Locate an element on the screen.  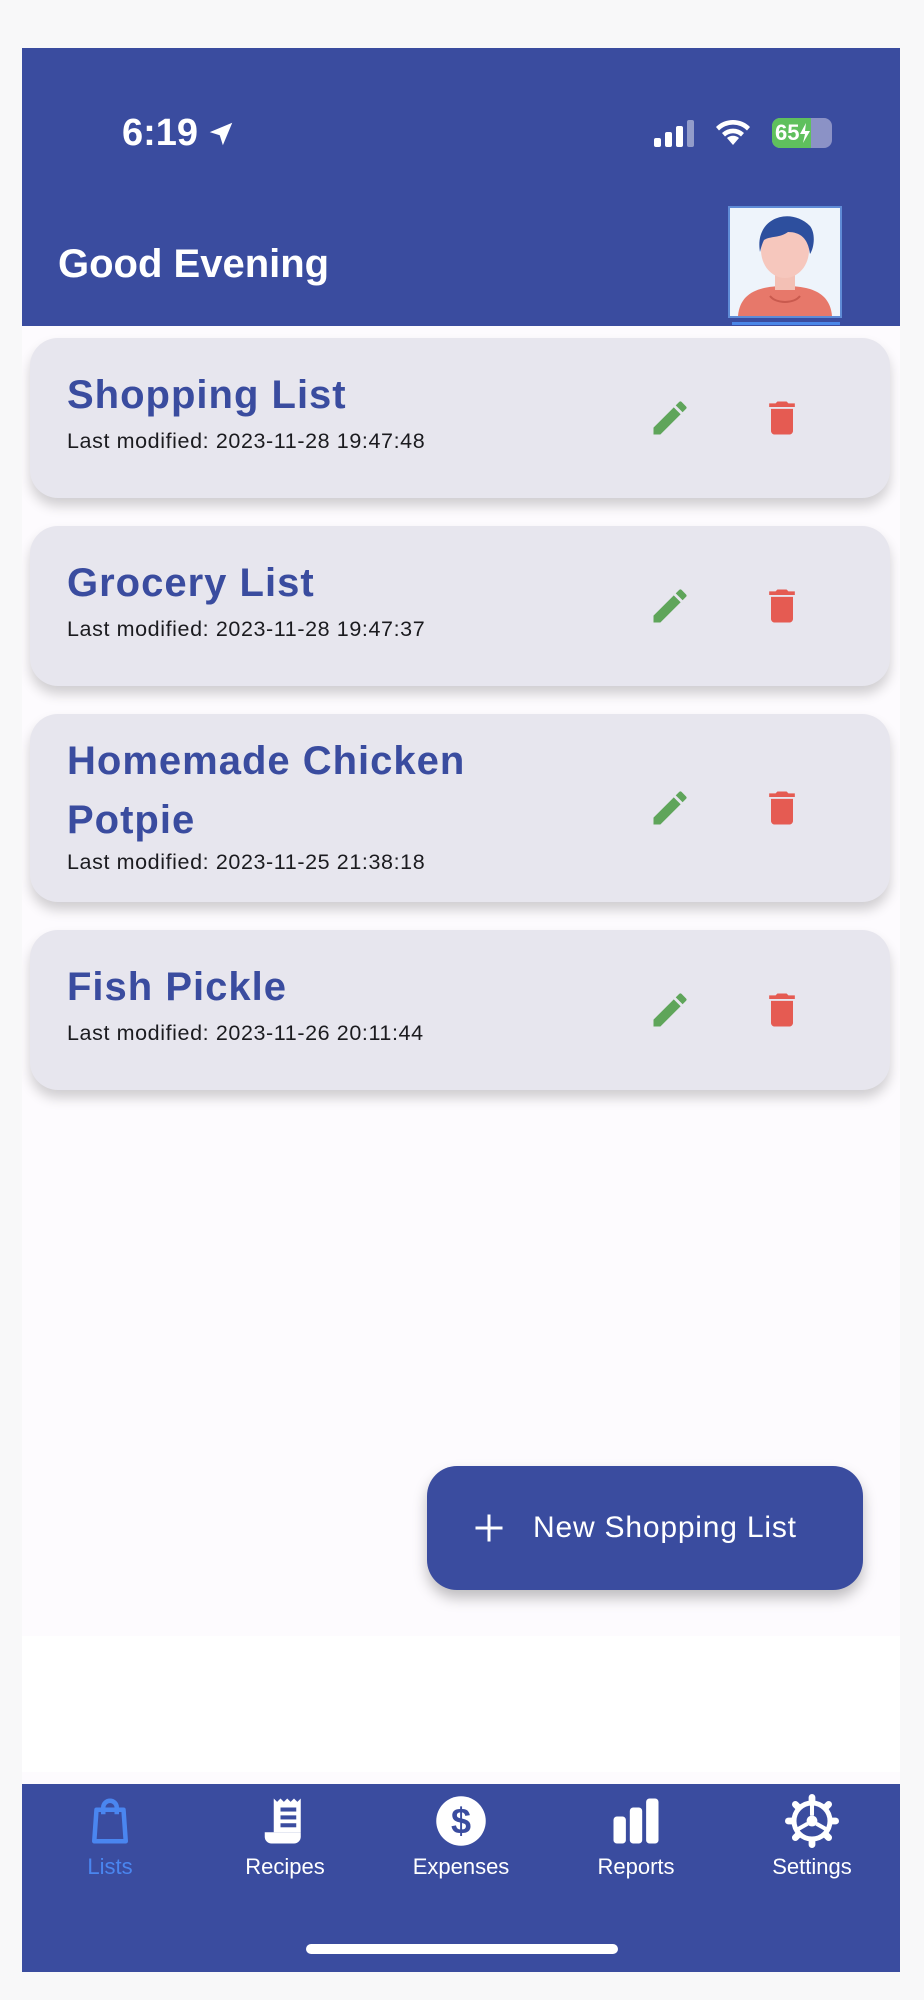
status-time: 6:19 is located at coordinates (179, 133).